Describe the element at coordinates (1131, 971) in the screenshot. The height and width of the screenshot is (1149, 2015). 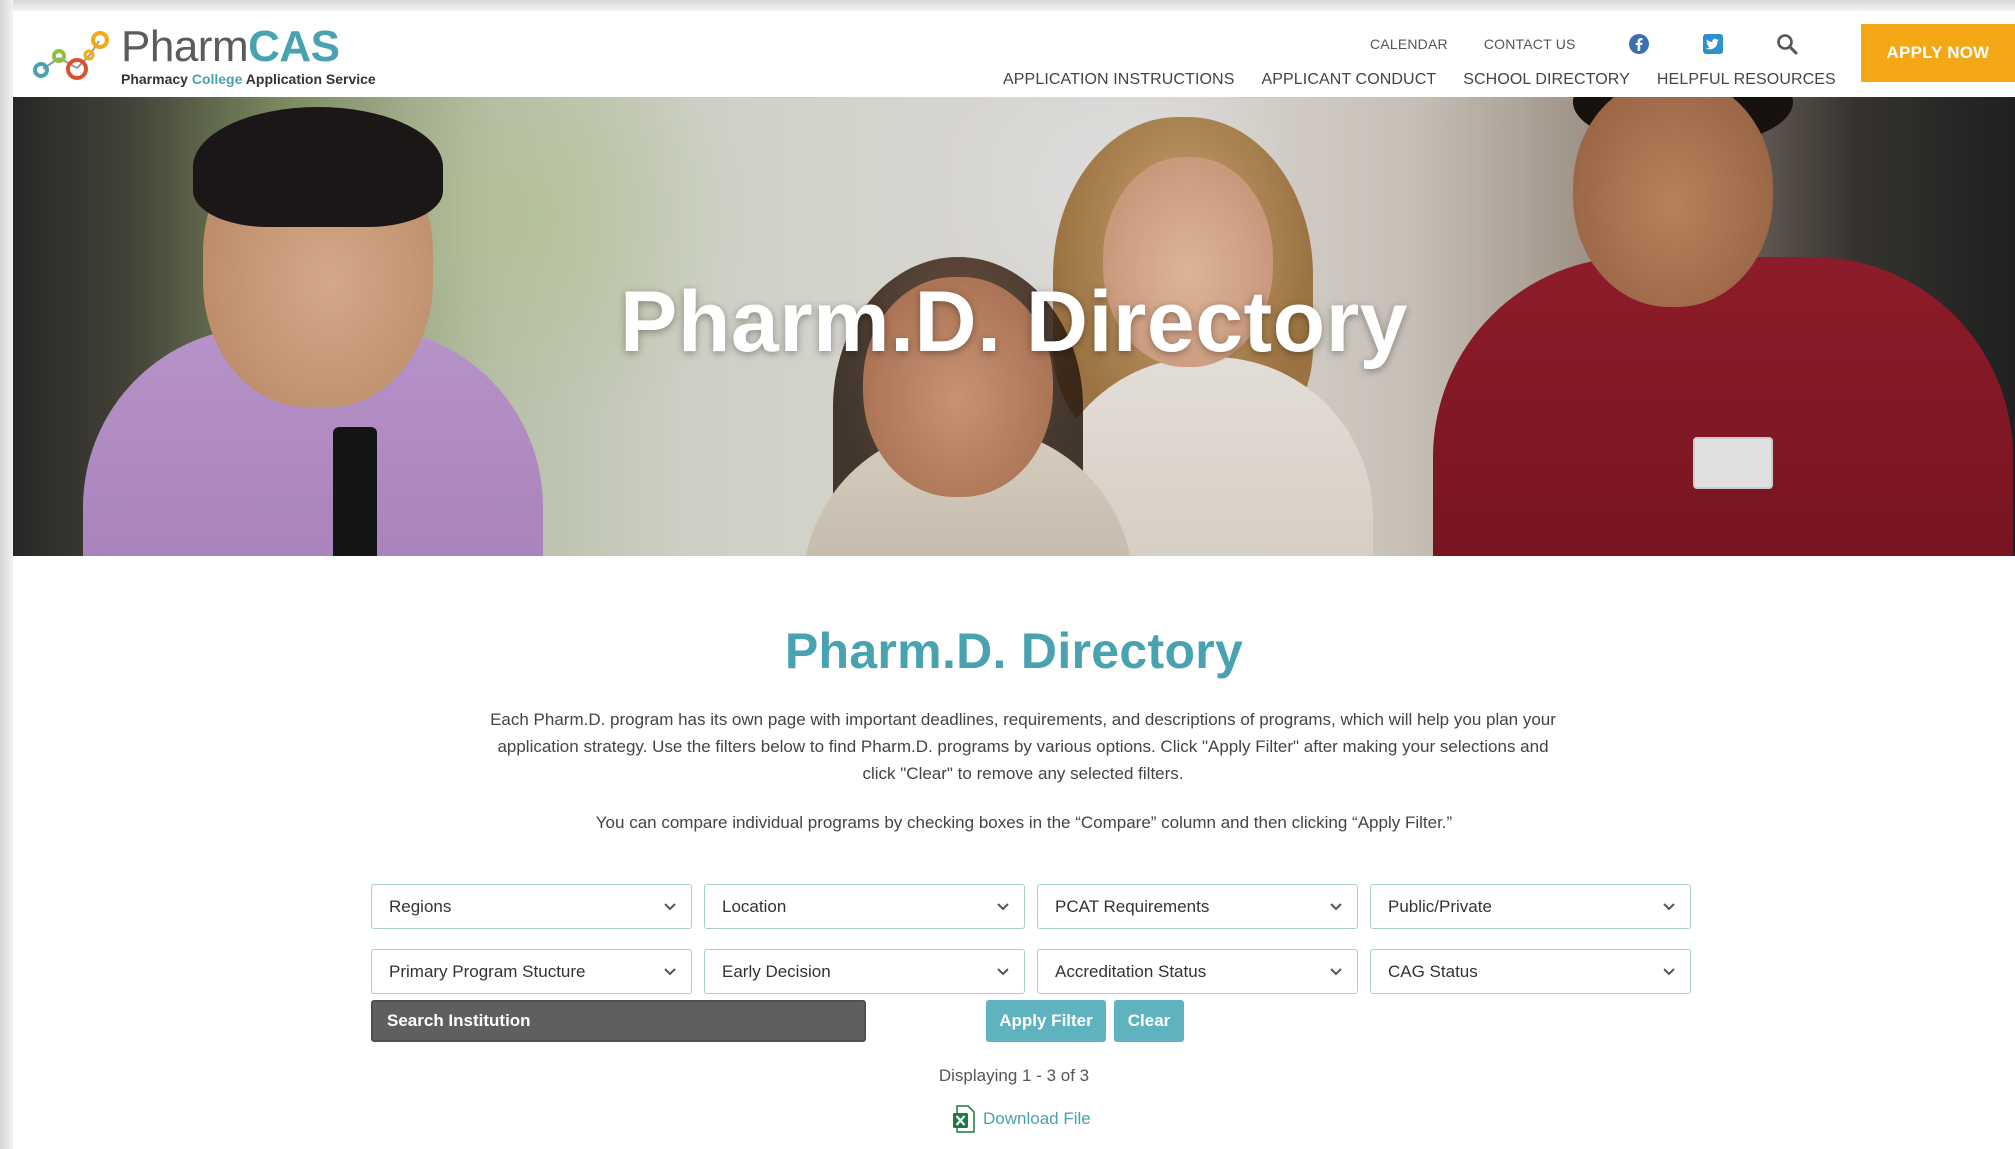
I see `accreditation-status-select-label: Accreditation Status` at that location.